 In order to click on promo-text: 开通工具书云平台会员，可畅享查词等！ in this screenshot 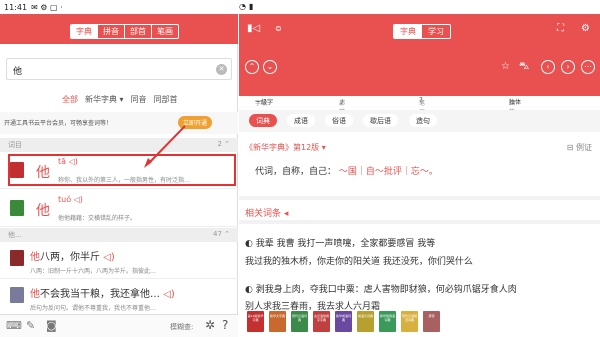, I will do `click(58, 123)`.